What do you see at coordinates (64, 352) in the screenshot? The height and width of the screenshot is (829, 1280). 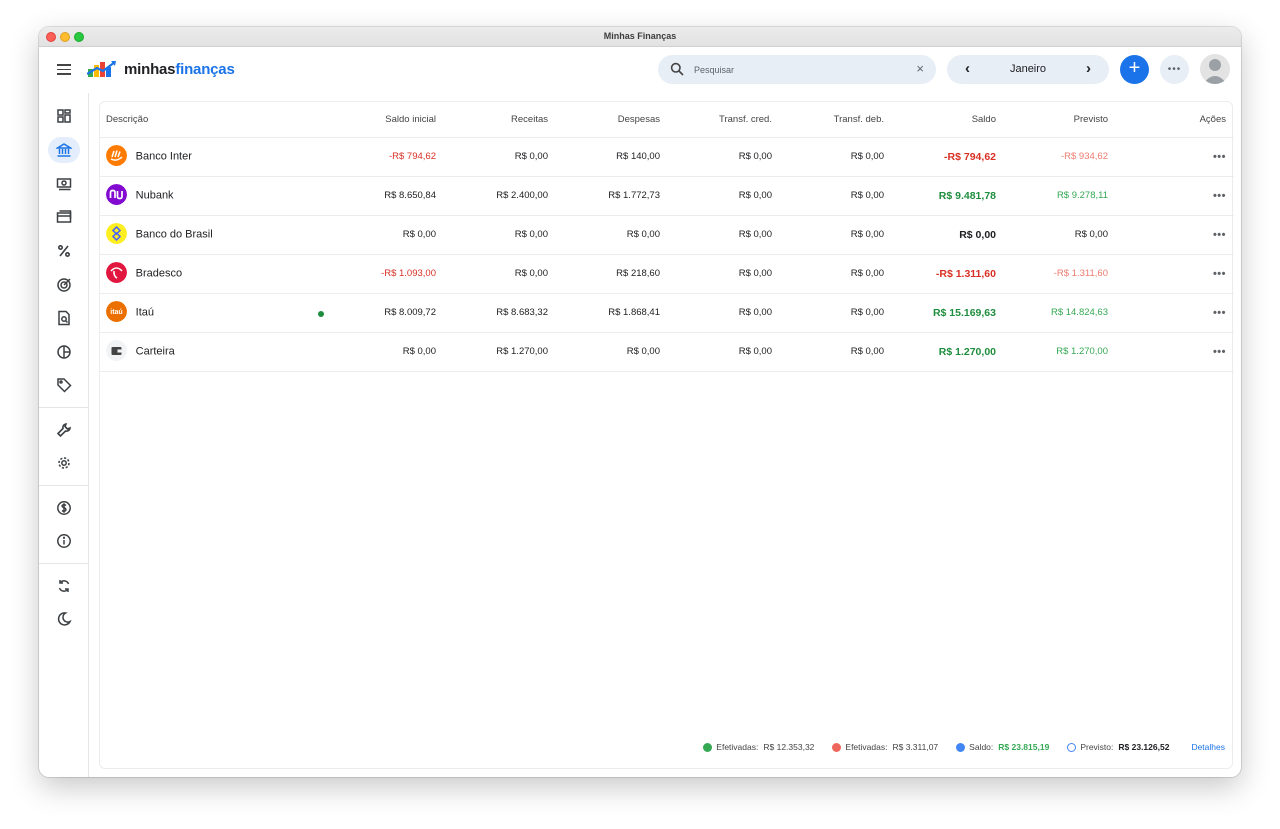 I see `sidebar-item-charts` at bounding box center [64, 352].